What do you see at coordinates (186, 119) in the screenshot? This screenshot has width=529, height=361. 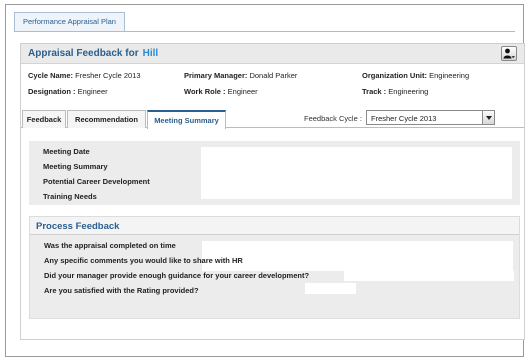 I see `tab-meeting-summary: Meeting Summary` at bounding box center [186, 119].